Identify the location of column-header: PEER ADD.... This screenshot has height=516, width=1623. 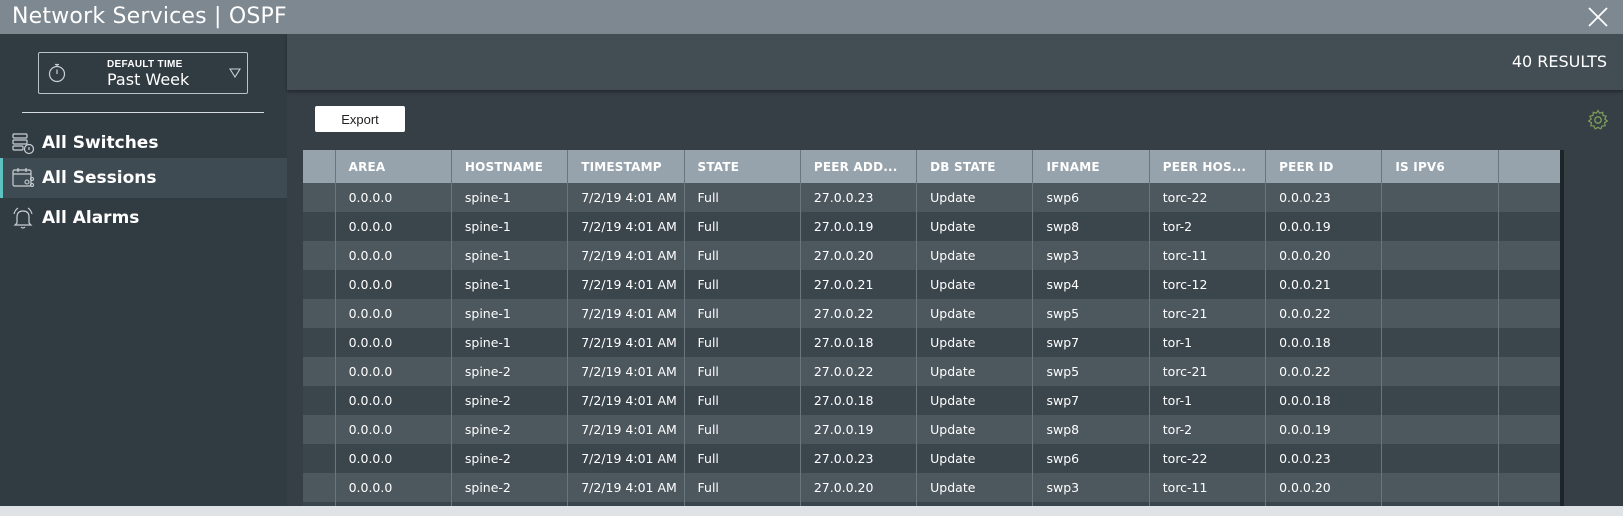
(859, 166).